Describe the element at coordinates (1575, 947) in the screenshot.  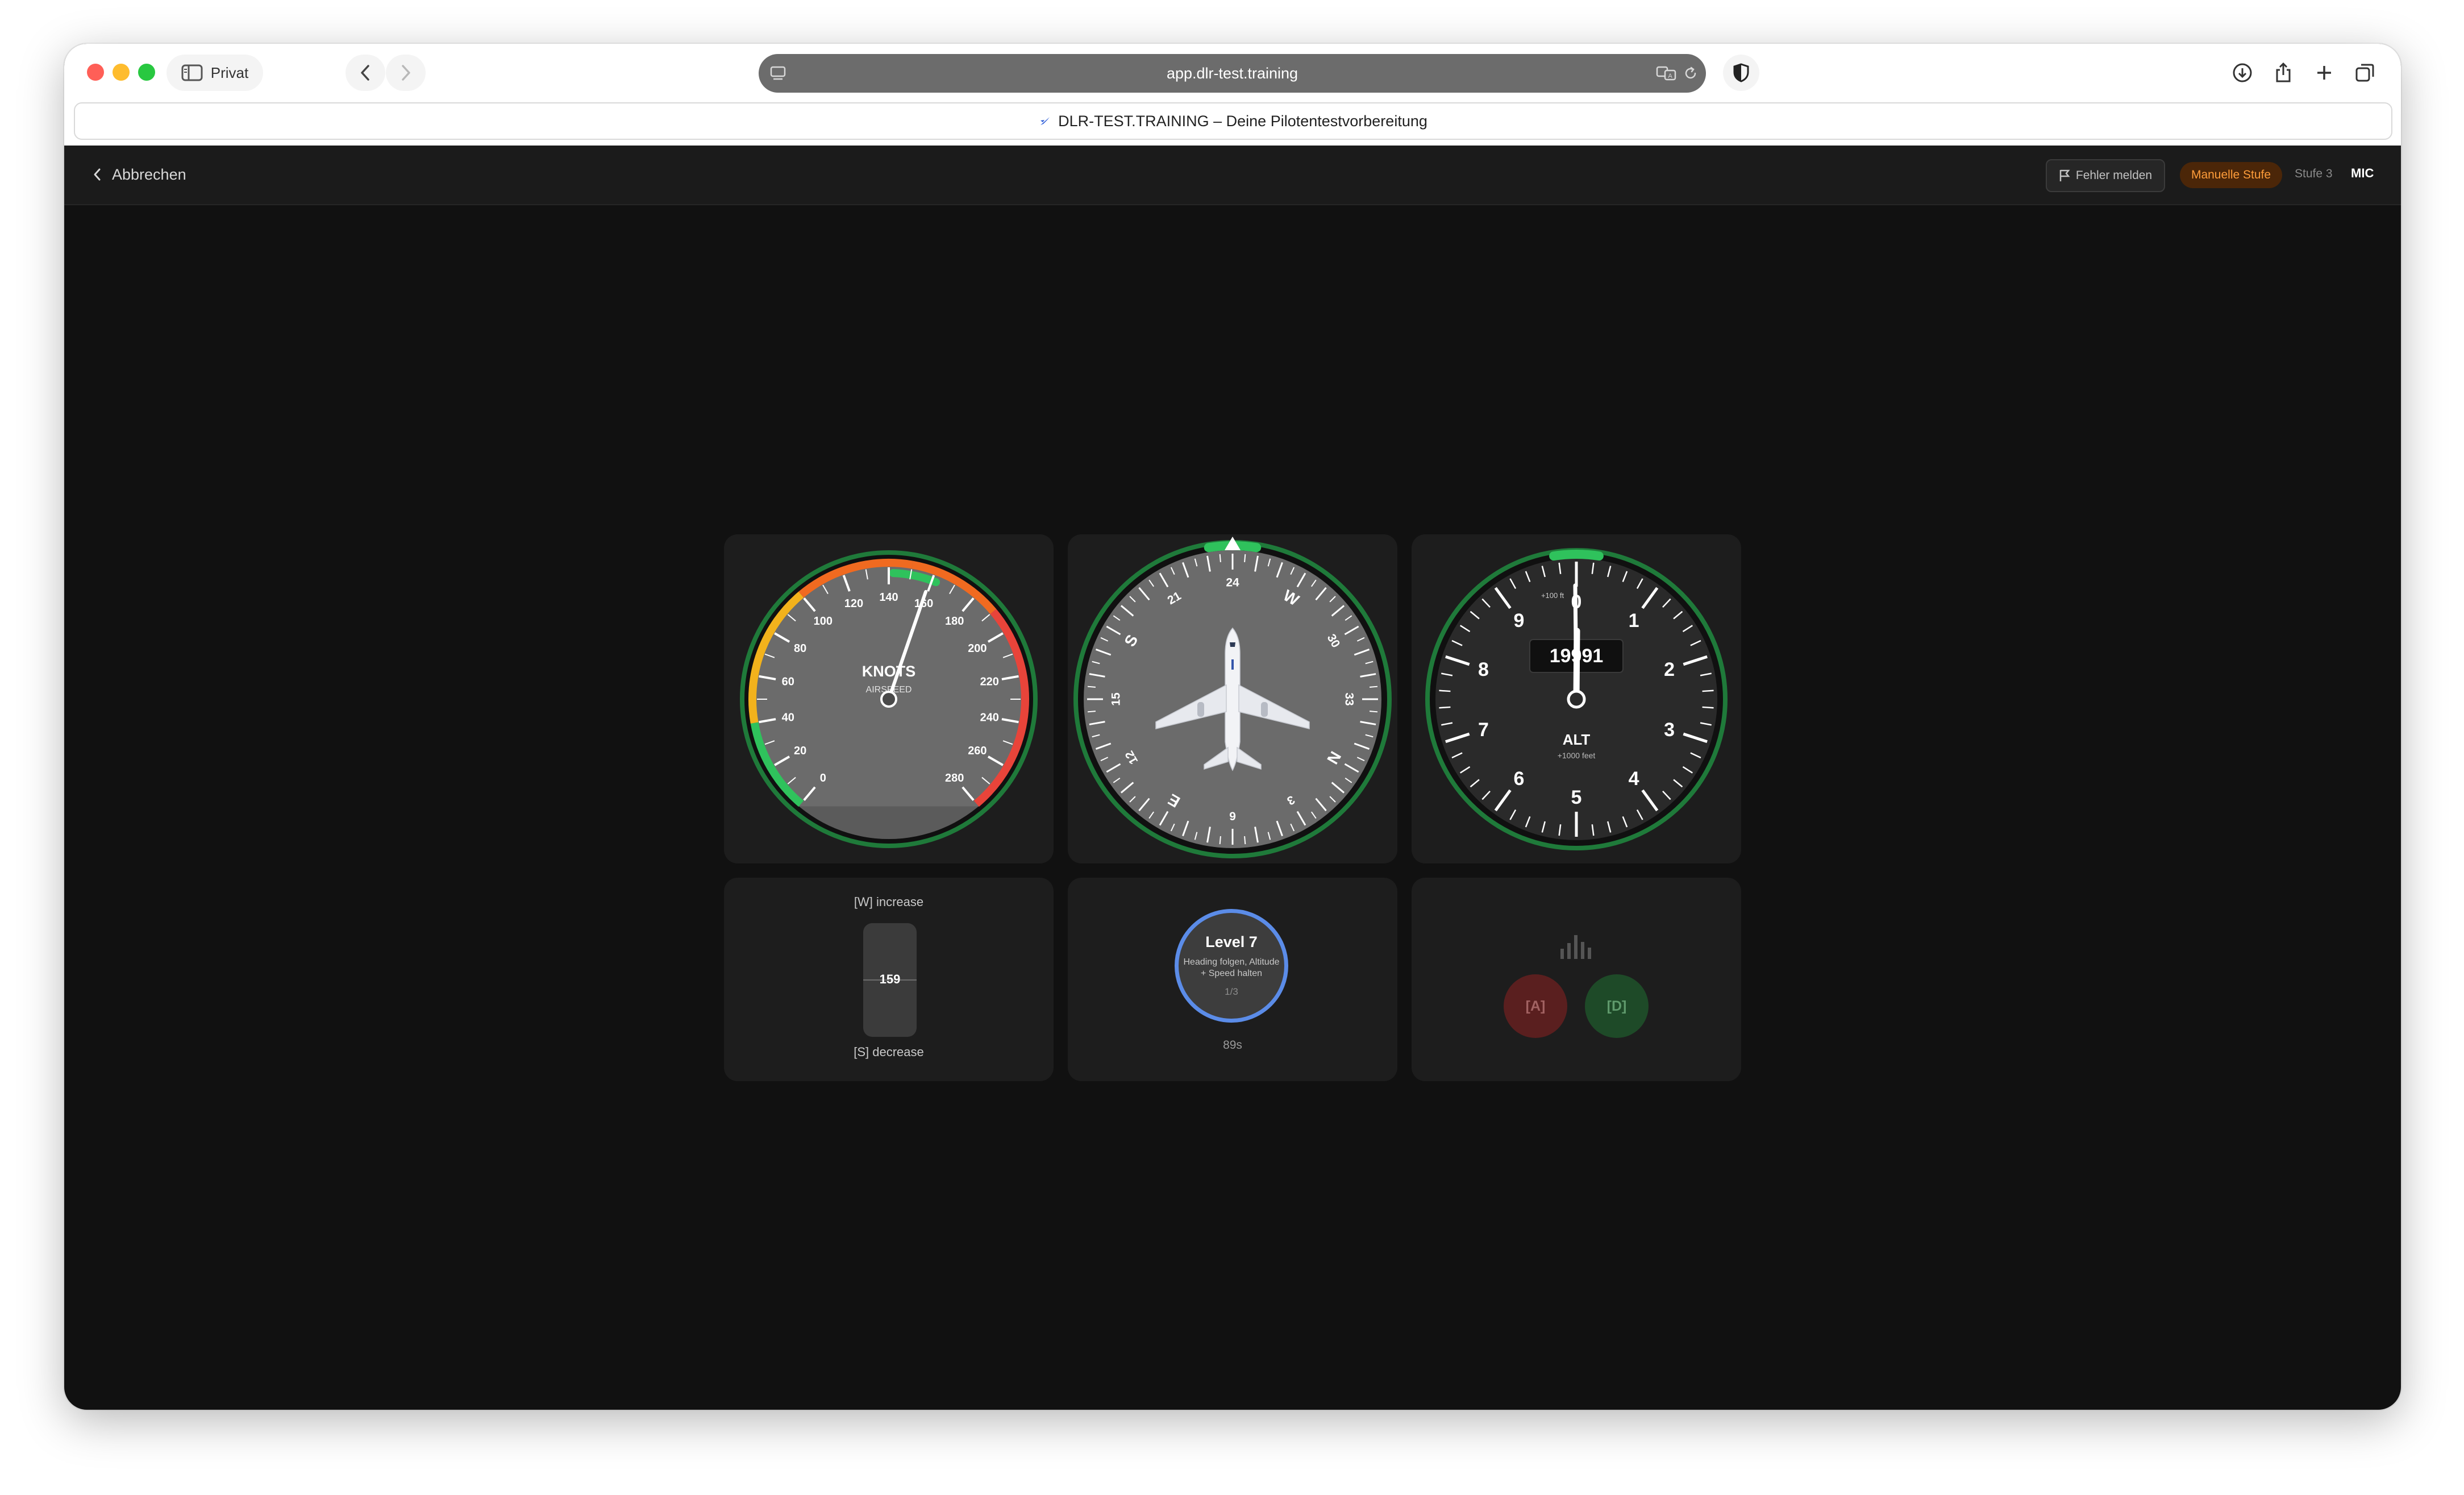
I see `audio-bars-icon` at that location.